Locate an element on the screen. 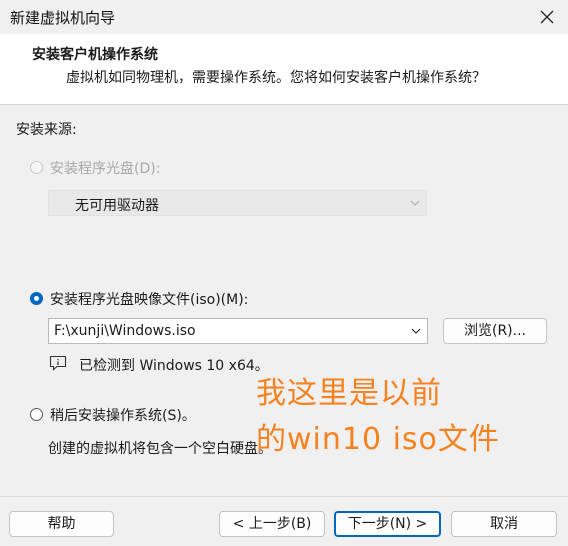 This screenshot has width=568, height=546. next-button: 下一步(N) > is located at coordinates (387, 524).